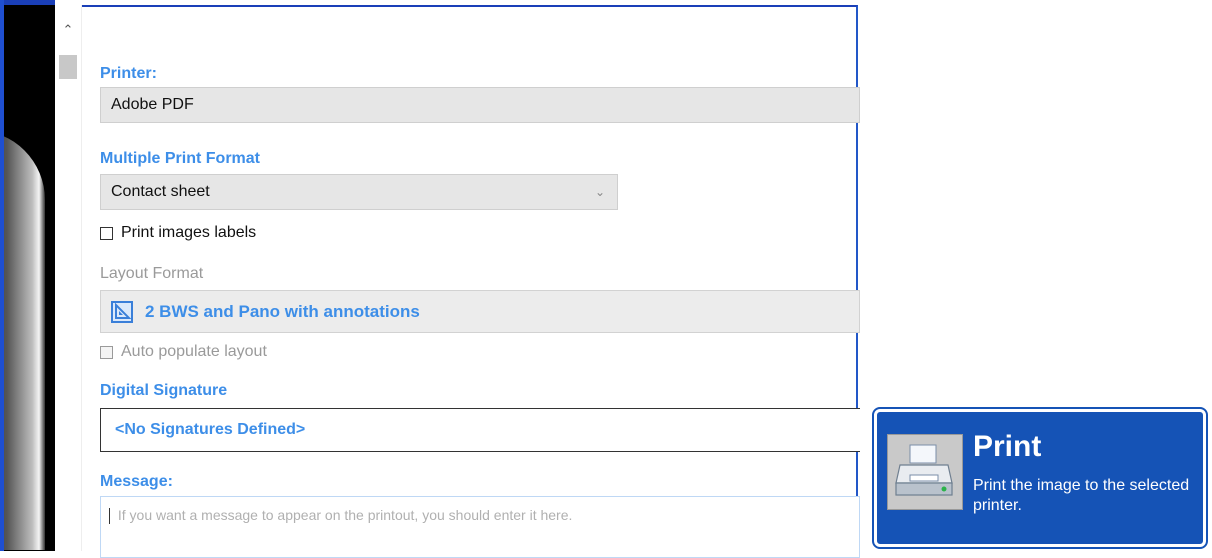 The height and width of the screenshot is (558, 1212). I want to click on xray-image-edge, so click(22, 340).